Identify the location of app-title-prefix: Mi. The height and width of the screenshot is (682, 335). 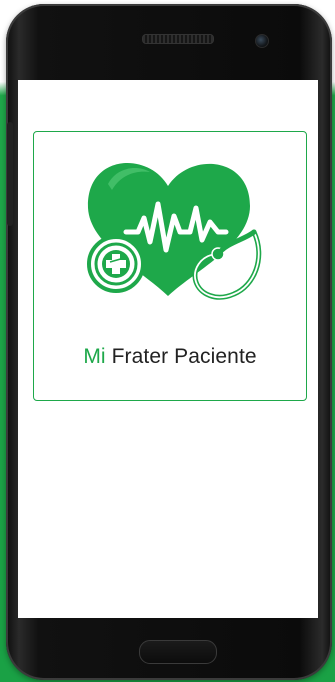
(94, 356).